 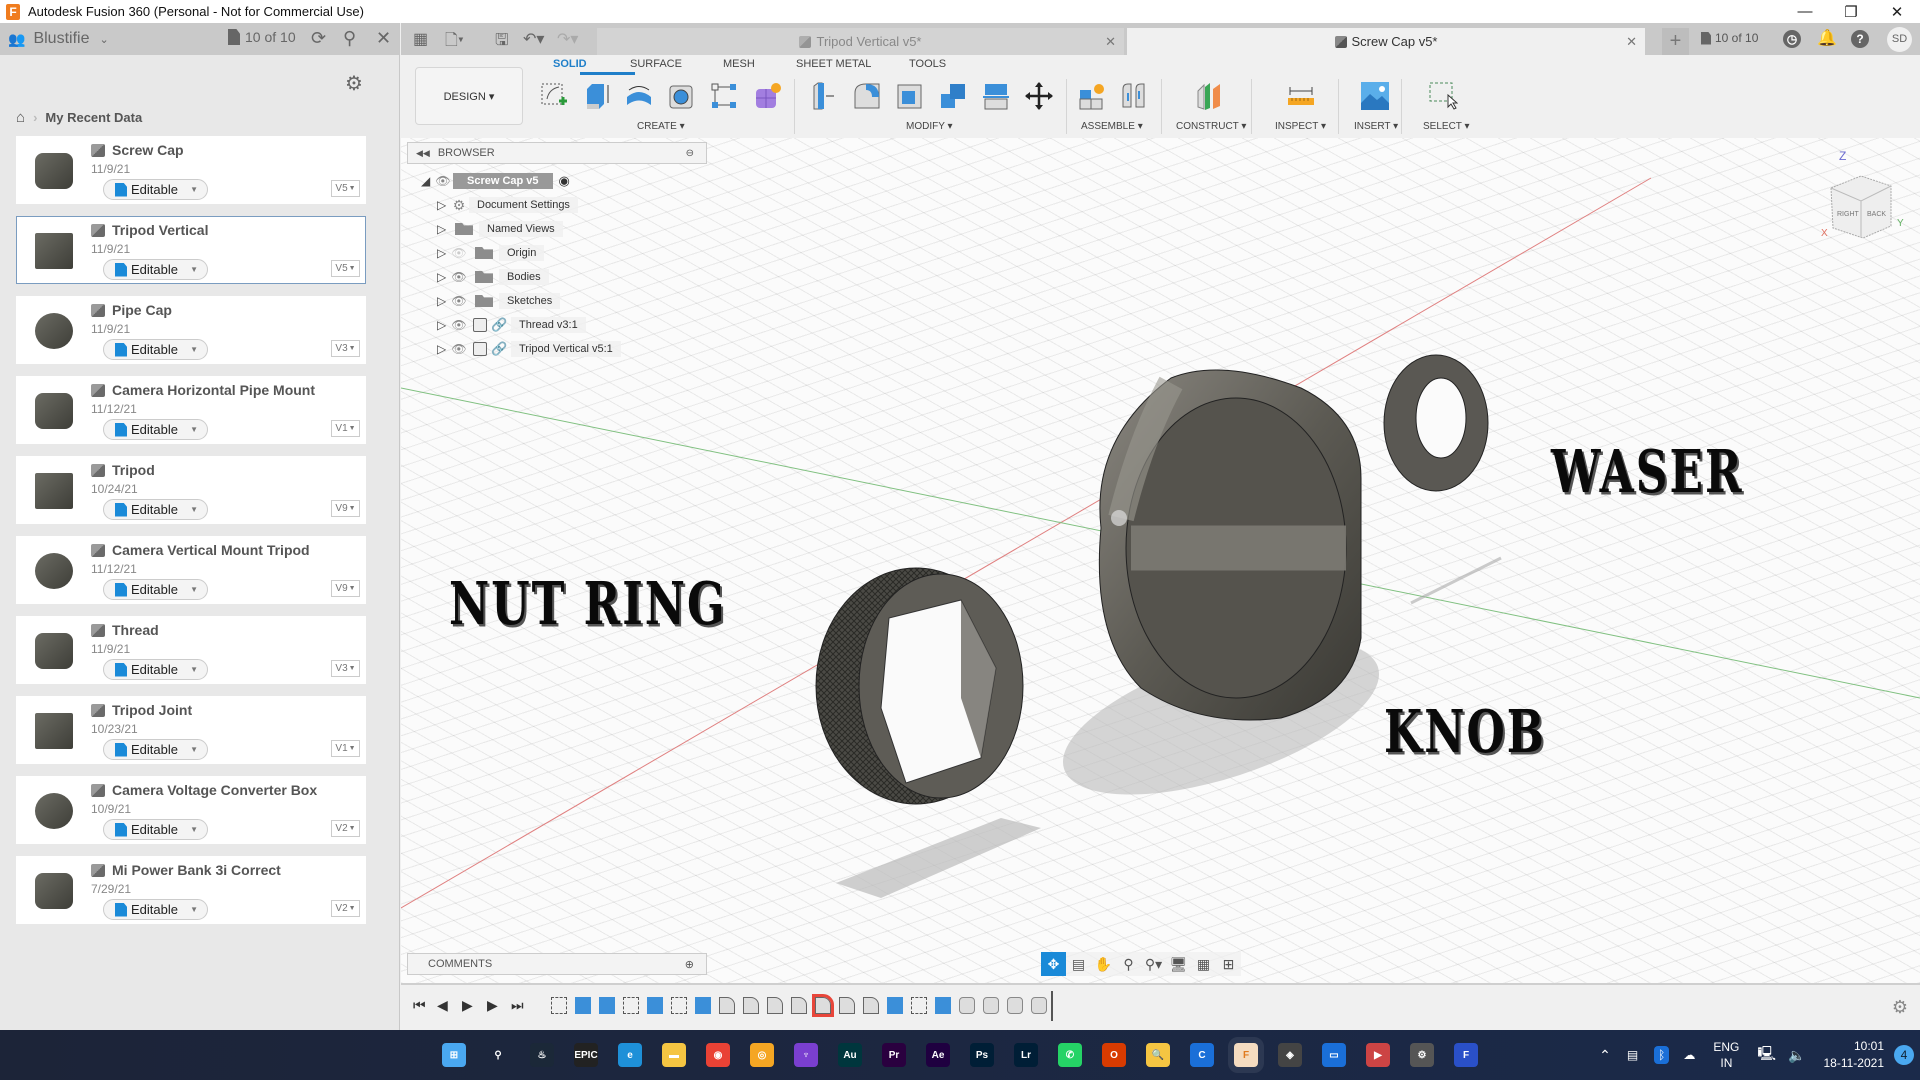 What do you see at coordinates (762, 1055) in the screenshot?
I see `taskbar-canary-icon: ◎` at bounding box center [762, 1055].